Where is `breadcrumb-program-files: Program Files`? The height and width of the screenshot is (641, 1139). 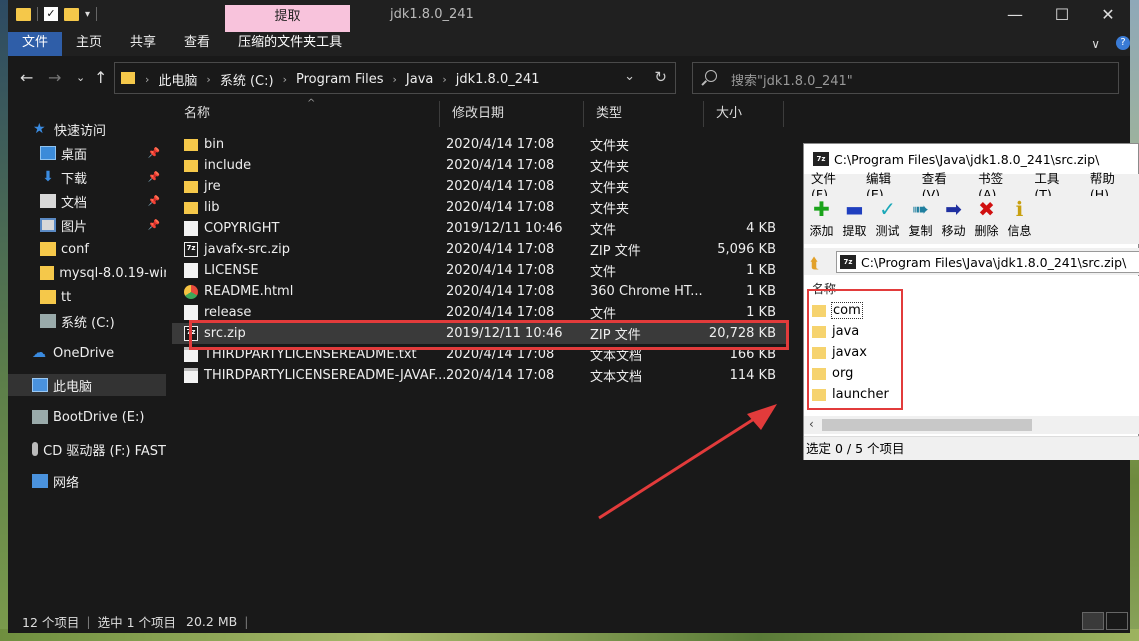 breadcrumb-program-files: Program Files is located at coordinates (340, 79).